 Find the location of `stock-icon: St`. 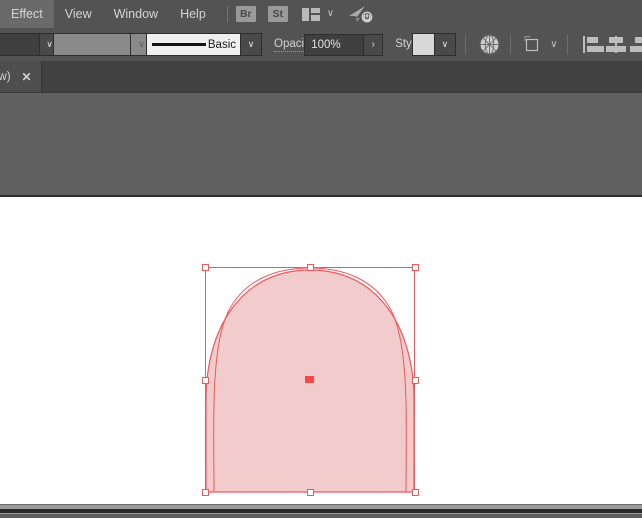

stock-icon: St is located at coordinates (277, 14).